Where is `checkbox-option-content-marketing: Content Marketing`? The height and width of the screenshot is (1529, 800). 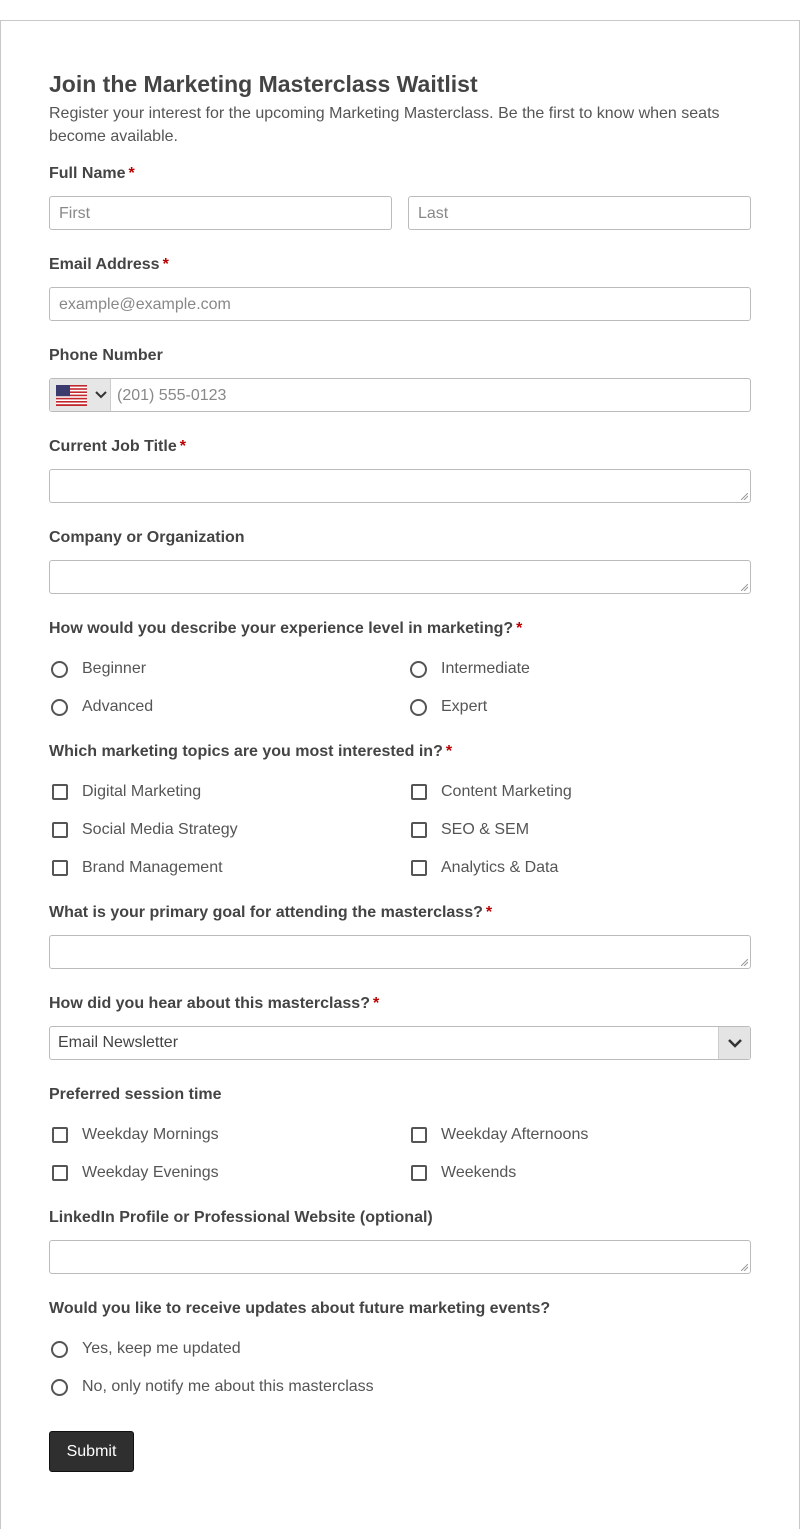
checkbox-option-content-marketing: Content Marketing is located at coordinates (490, 792).